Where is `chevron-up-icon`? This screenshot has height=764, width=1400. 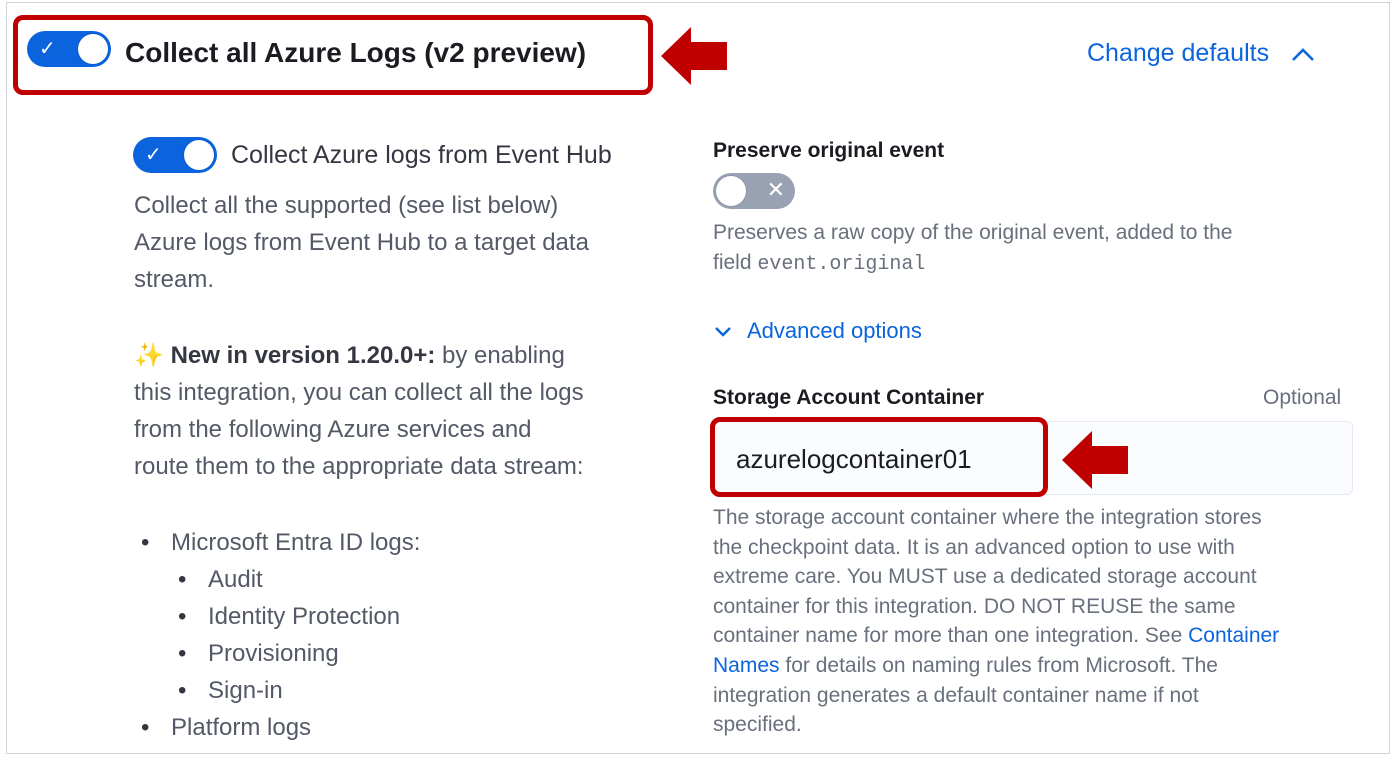 chevron-up-icon is located at coordinates (1303, 55).